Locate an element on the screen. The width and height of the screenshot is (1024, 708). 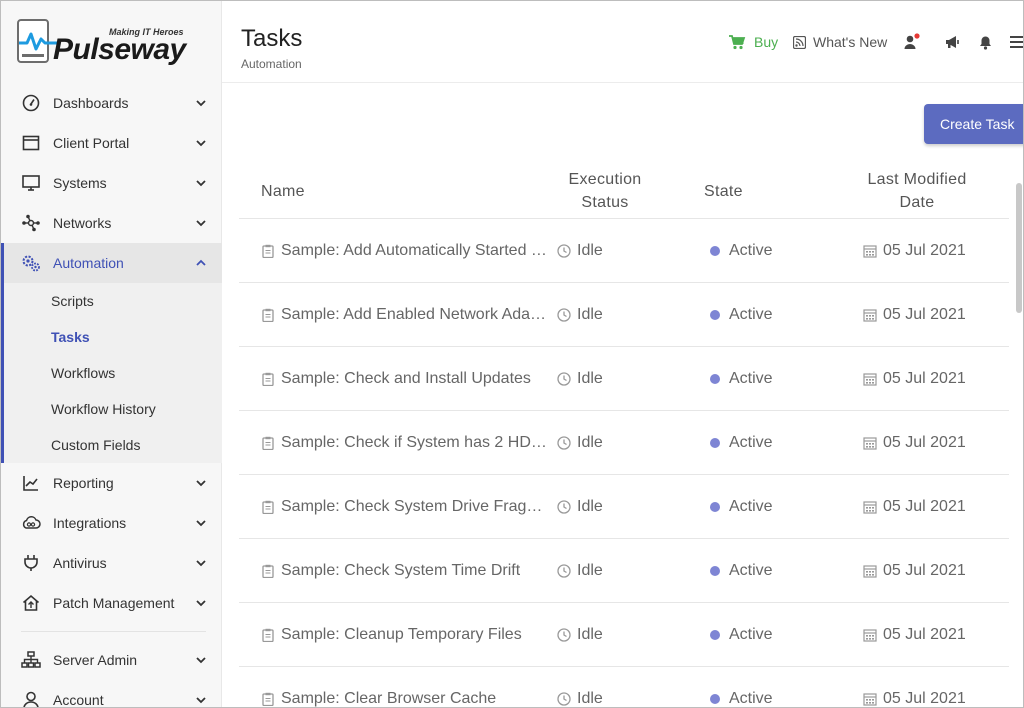
scrollbar-thumb is located at coordinates (1019, 248).